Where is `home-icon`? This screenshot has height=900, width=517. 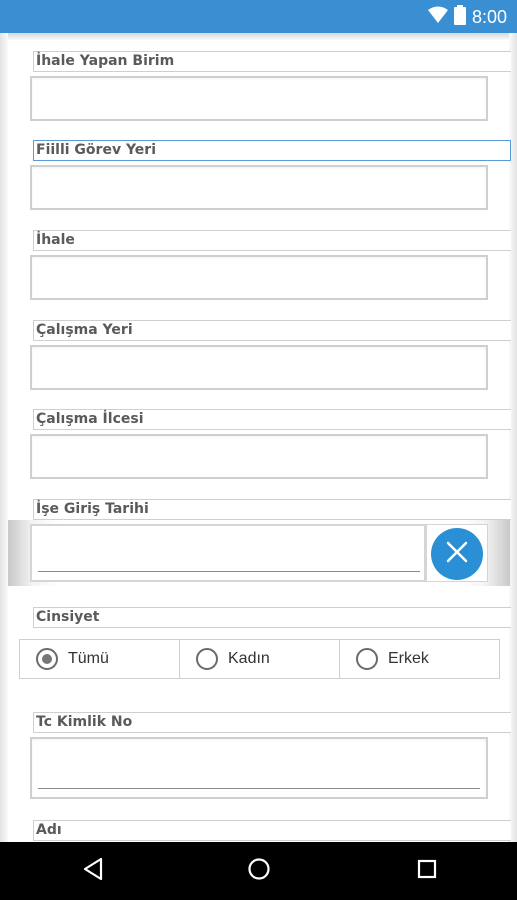
home-icon is located at coordinates (259, 871).